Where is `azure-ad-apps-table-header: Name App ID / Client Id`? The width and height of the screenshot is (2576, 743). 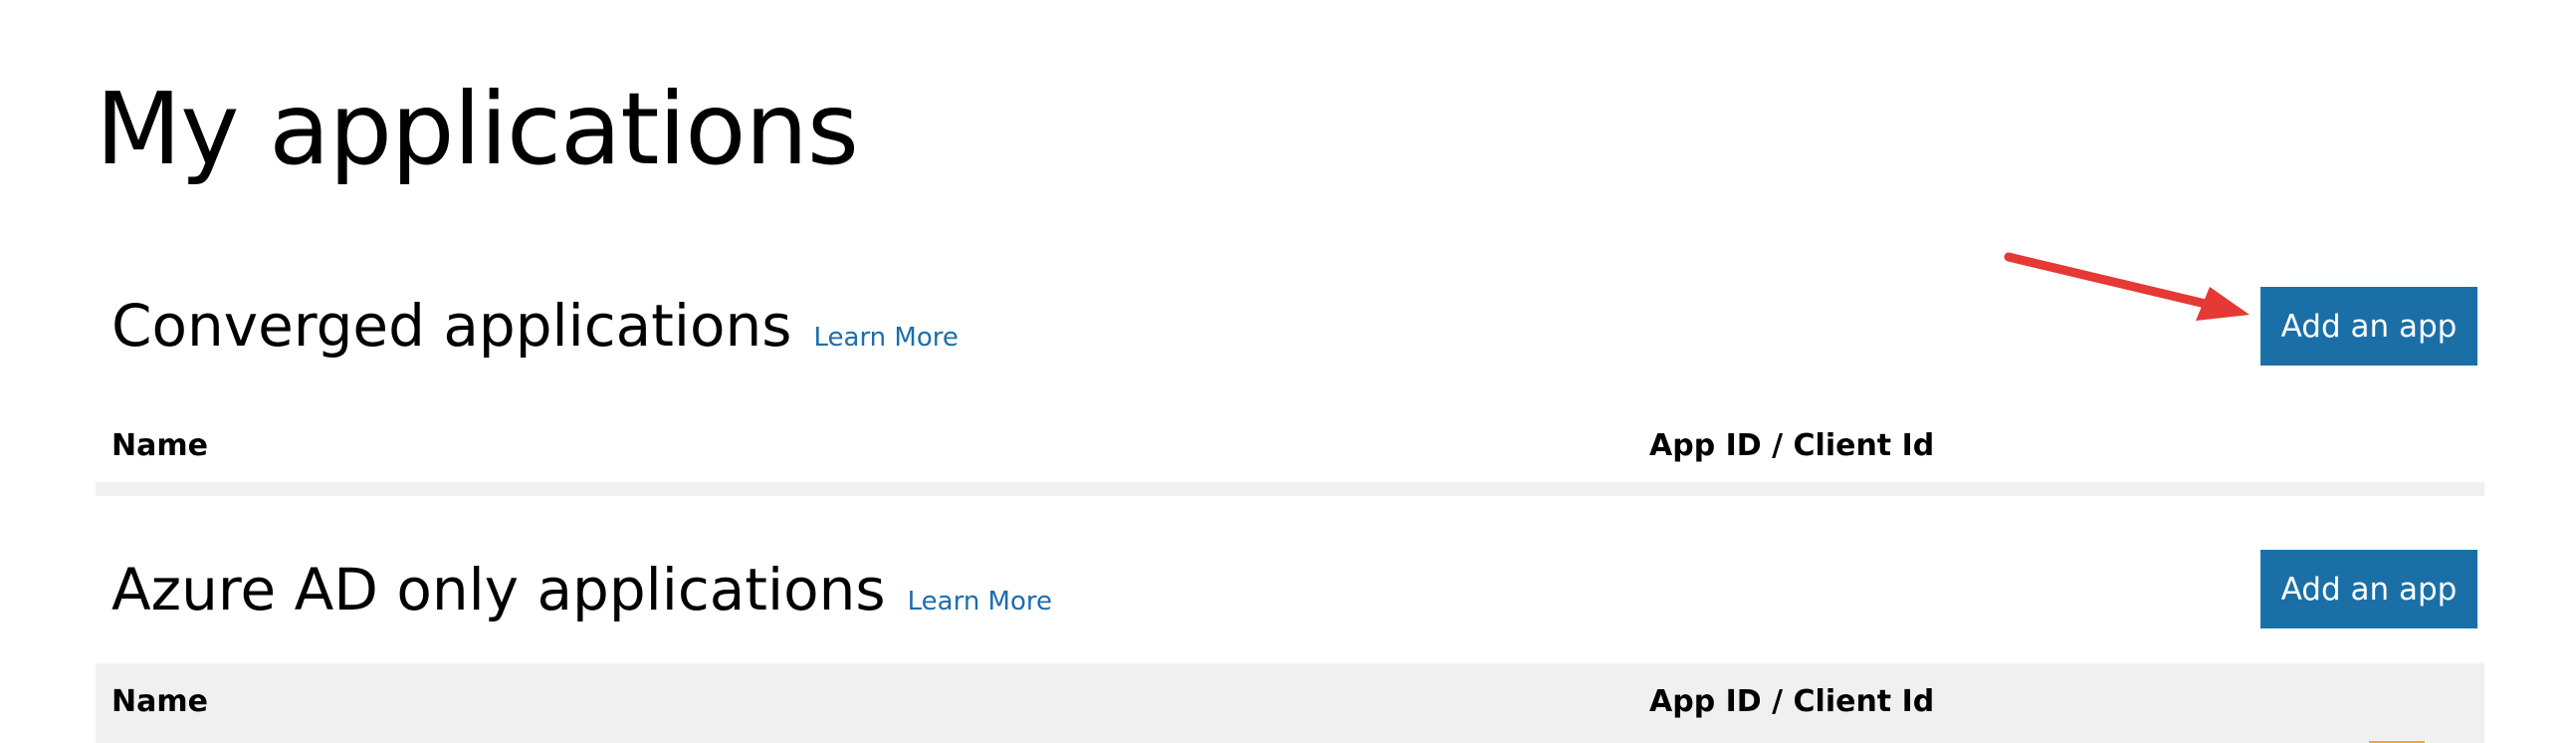 azure-ad-apps-table-header: Name App ID / Client Id is located at coordinates (1290, 703).